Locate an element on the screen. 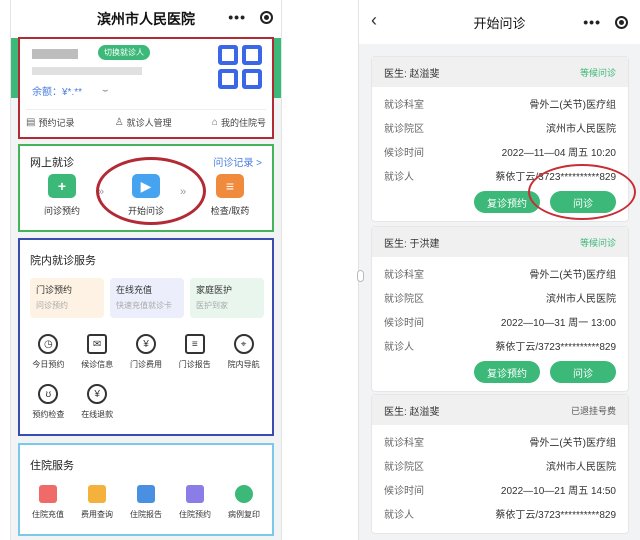  user-icon: ♙ is located at coordinates (119, 122).